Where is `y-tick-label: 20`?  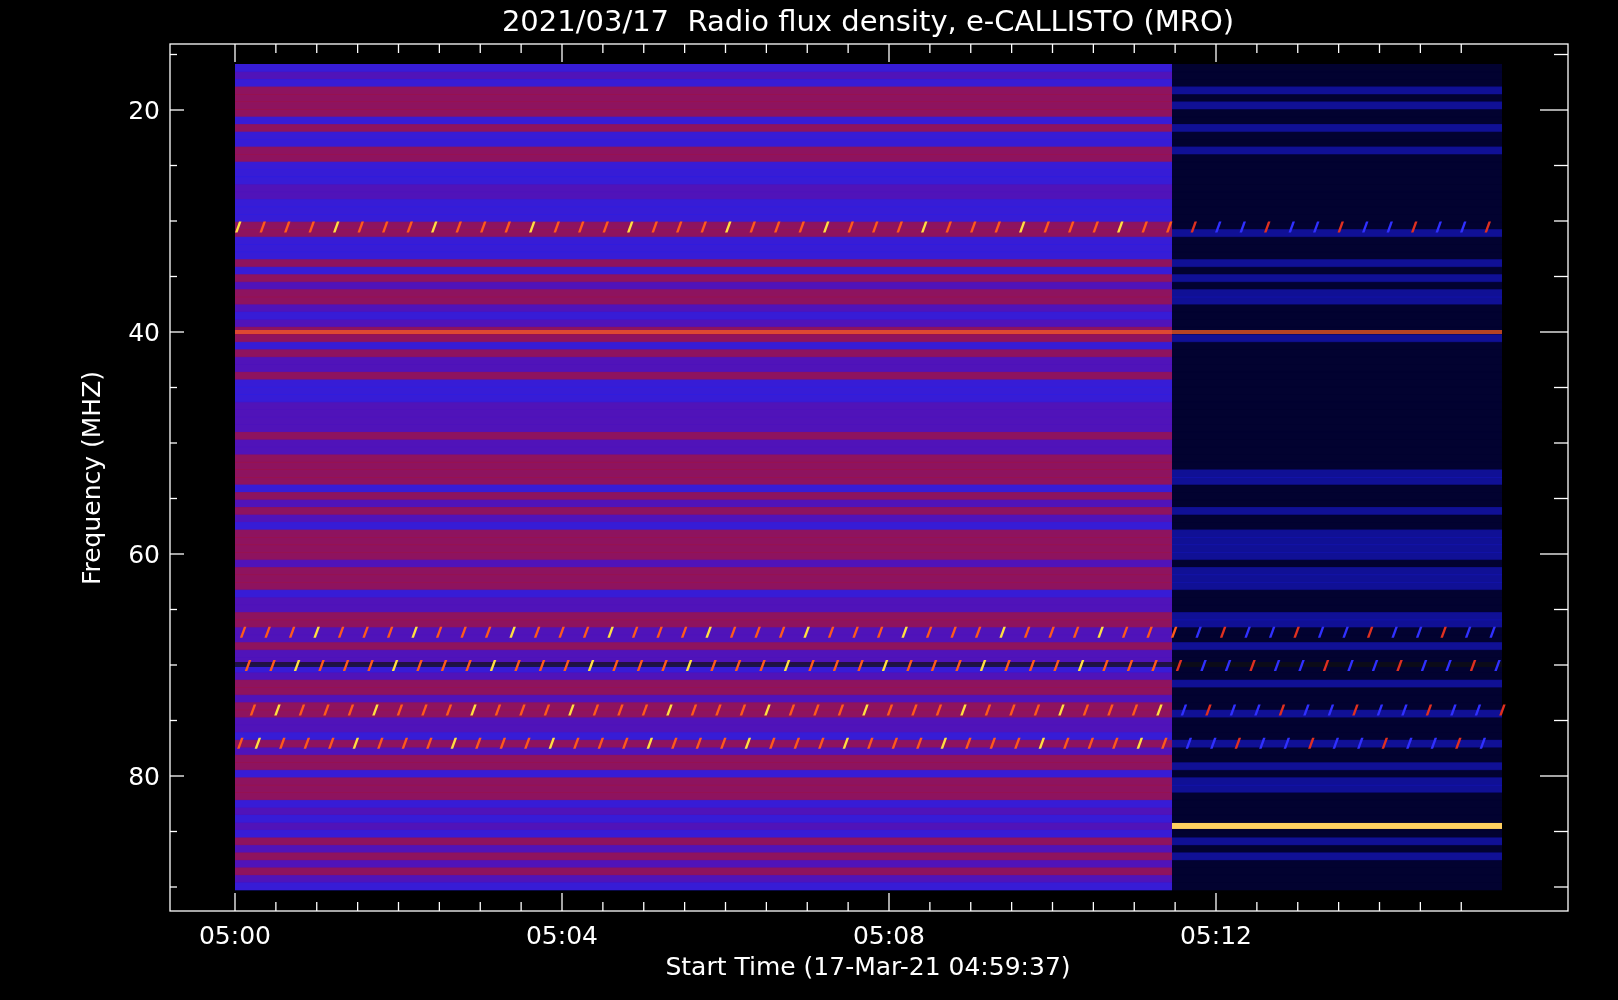
y-tick-label: 20 is located at coordinates (144, 110).